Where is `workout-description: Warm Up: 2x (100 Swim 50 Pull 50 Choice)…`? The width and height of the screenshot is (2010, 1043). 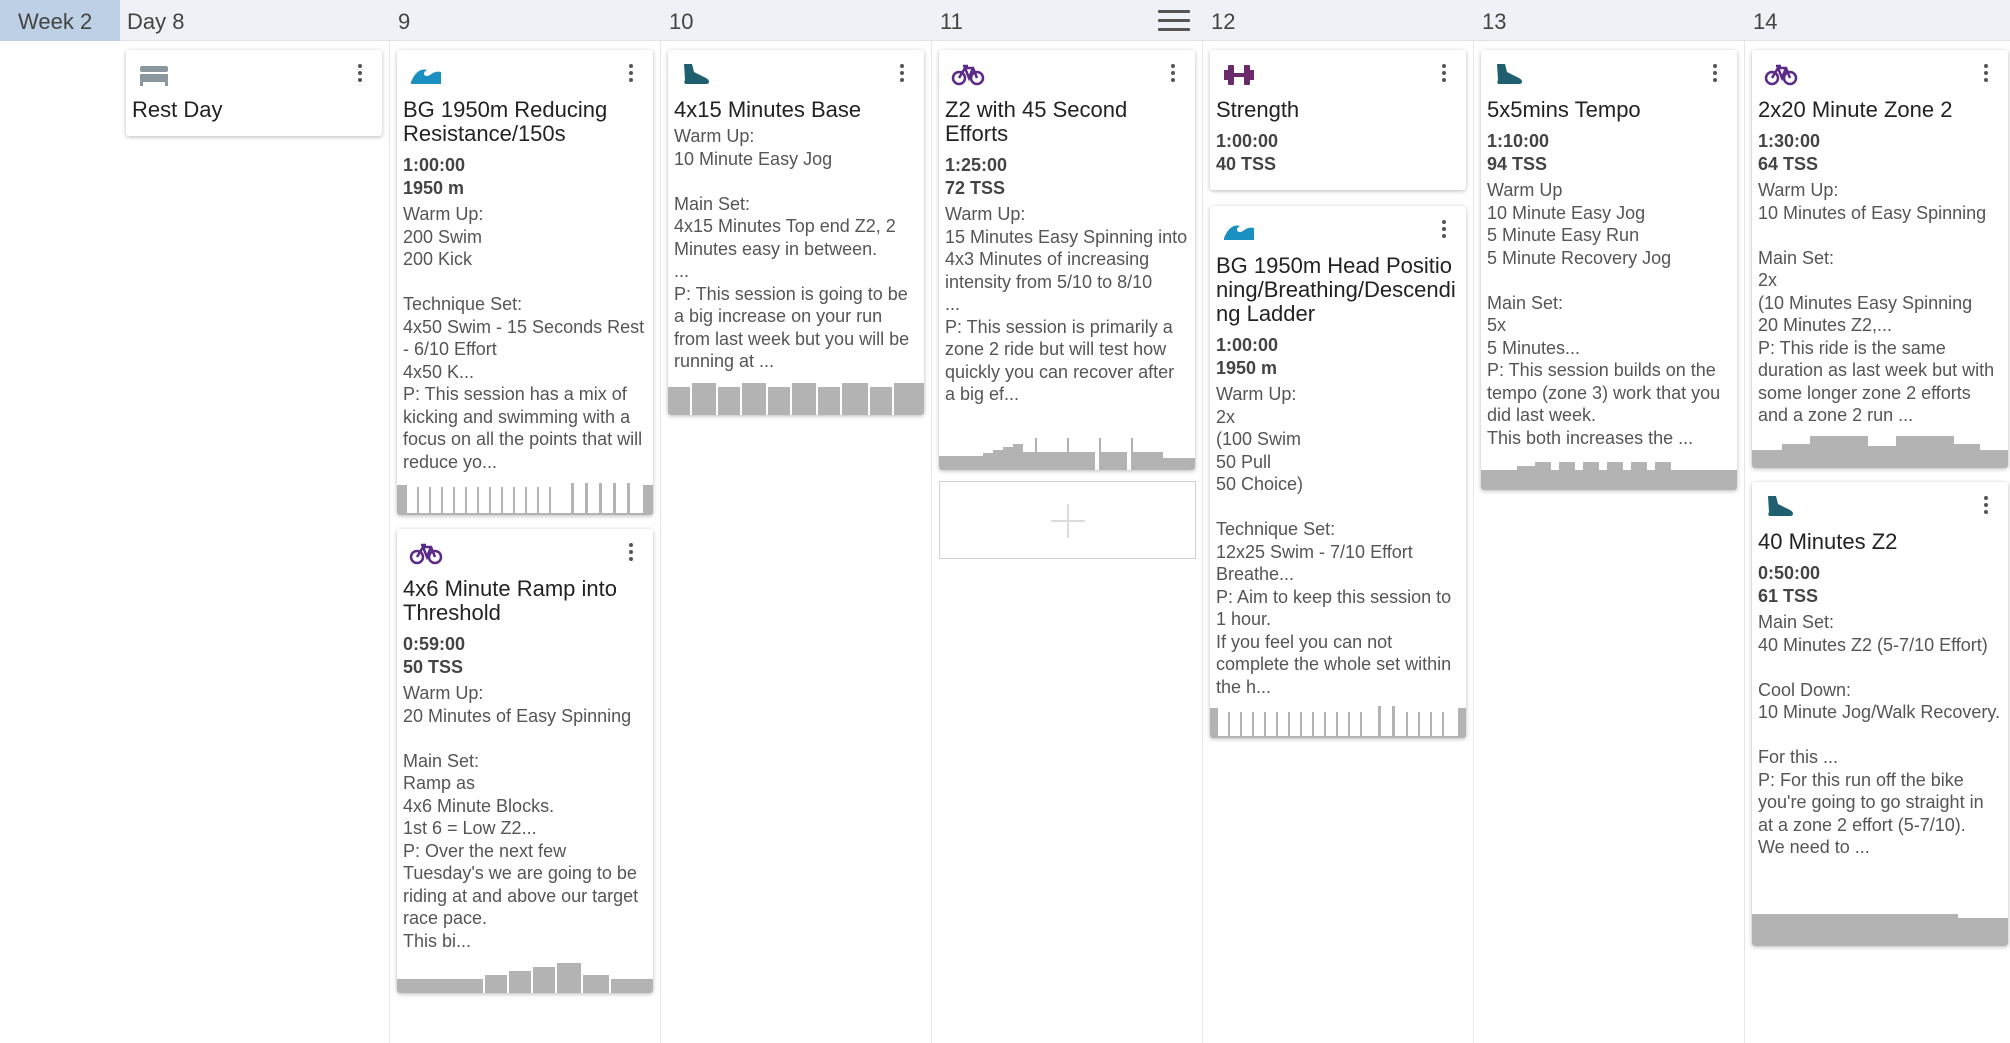
workout-description: Warm Up: 2x (100 Swim 50 Pull 50 Choice)… is located at coordinates (1334, 540).